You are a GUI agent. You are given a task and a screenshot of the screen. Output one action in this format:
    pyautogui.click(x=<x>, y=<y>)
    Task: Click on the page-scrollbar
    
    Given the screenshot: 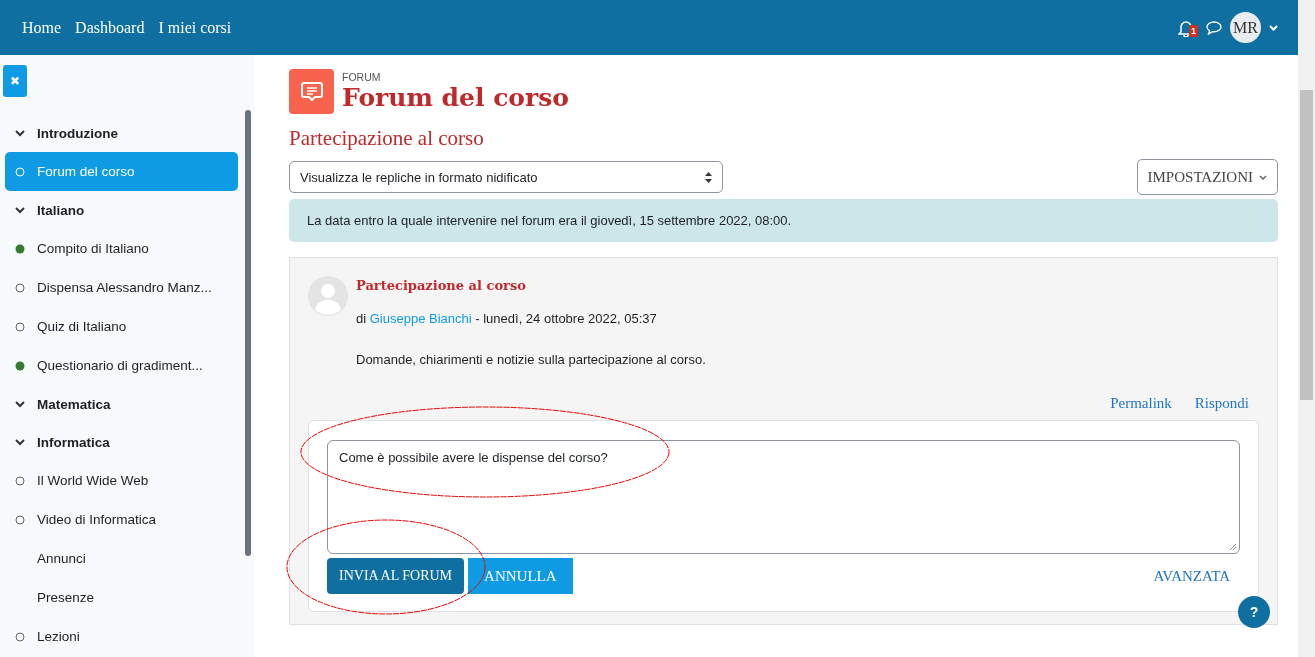 What is the action you would take?
    pyautogui.click(x=1306, y=328)
    